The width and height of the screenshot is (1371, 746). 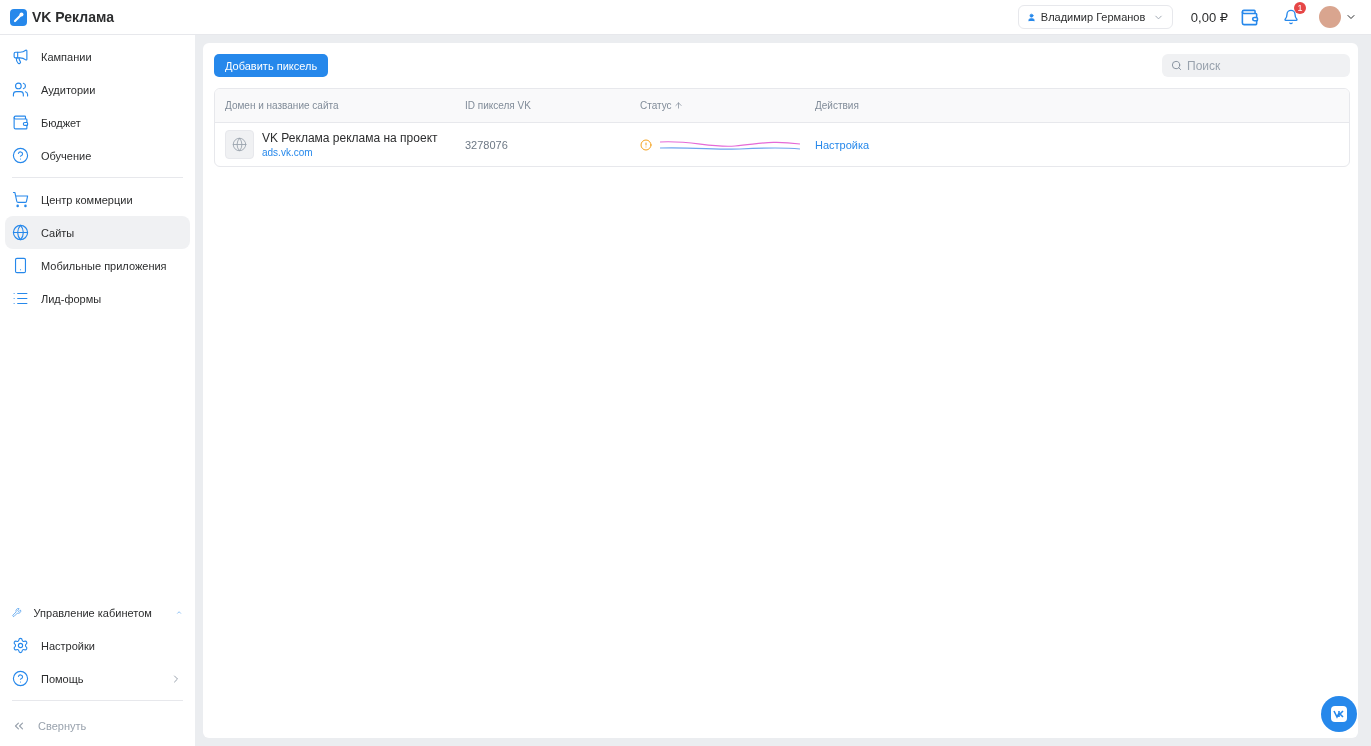 I want to click on site-domain-link: ads.vk.com, so click(x=350, y=152).